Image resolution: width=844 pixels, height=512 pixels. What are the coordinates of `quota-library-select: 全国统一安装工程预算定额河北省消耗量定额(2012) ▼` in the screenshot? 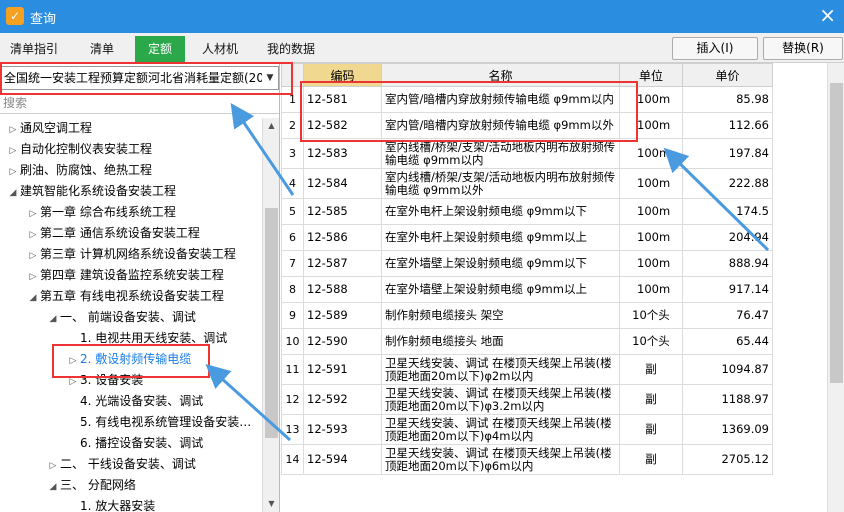 It's located at (139, 78).